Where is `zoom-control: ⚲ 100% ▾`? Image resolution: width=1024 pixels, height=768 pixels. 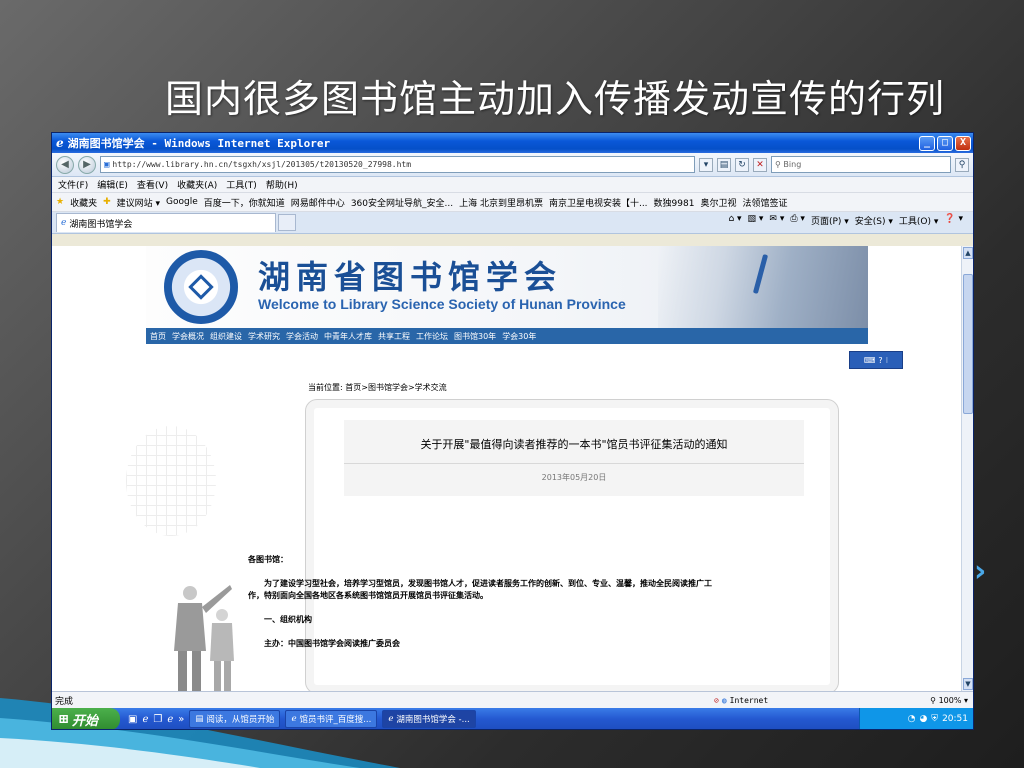
zoom-control: ⚲ 100% ▾ is located at coordinates (918, 700).